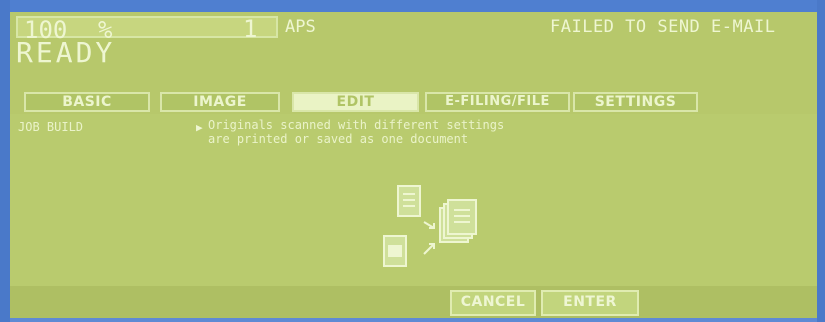  What do you see at coordinates (338, 139) in the screenshot?
I see `description-line-2: are printed or saved as one document` at bounding box center [338, 139].